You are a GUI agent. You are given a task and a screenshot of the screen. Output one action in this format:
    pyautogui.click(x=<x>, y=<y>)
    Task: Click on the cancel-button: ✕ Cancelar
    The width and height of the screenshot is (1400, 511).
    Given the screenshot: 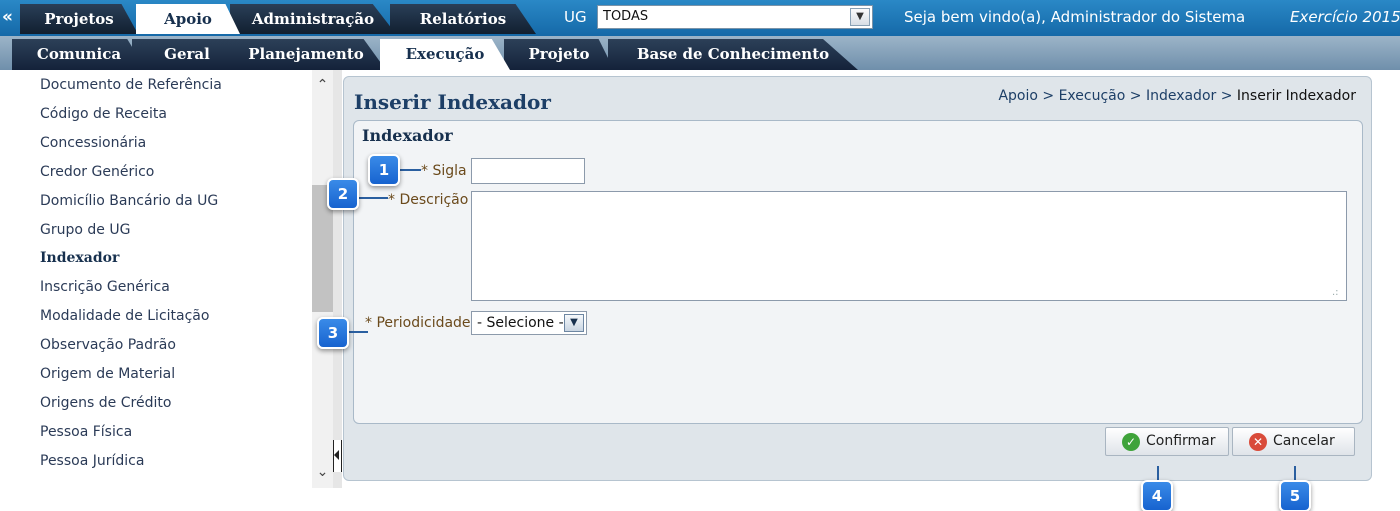 What is the action you would take?
    pyautogui.click(x=1293, y=441)
    